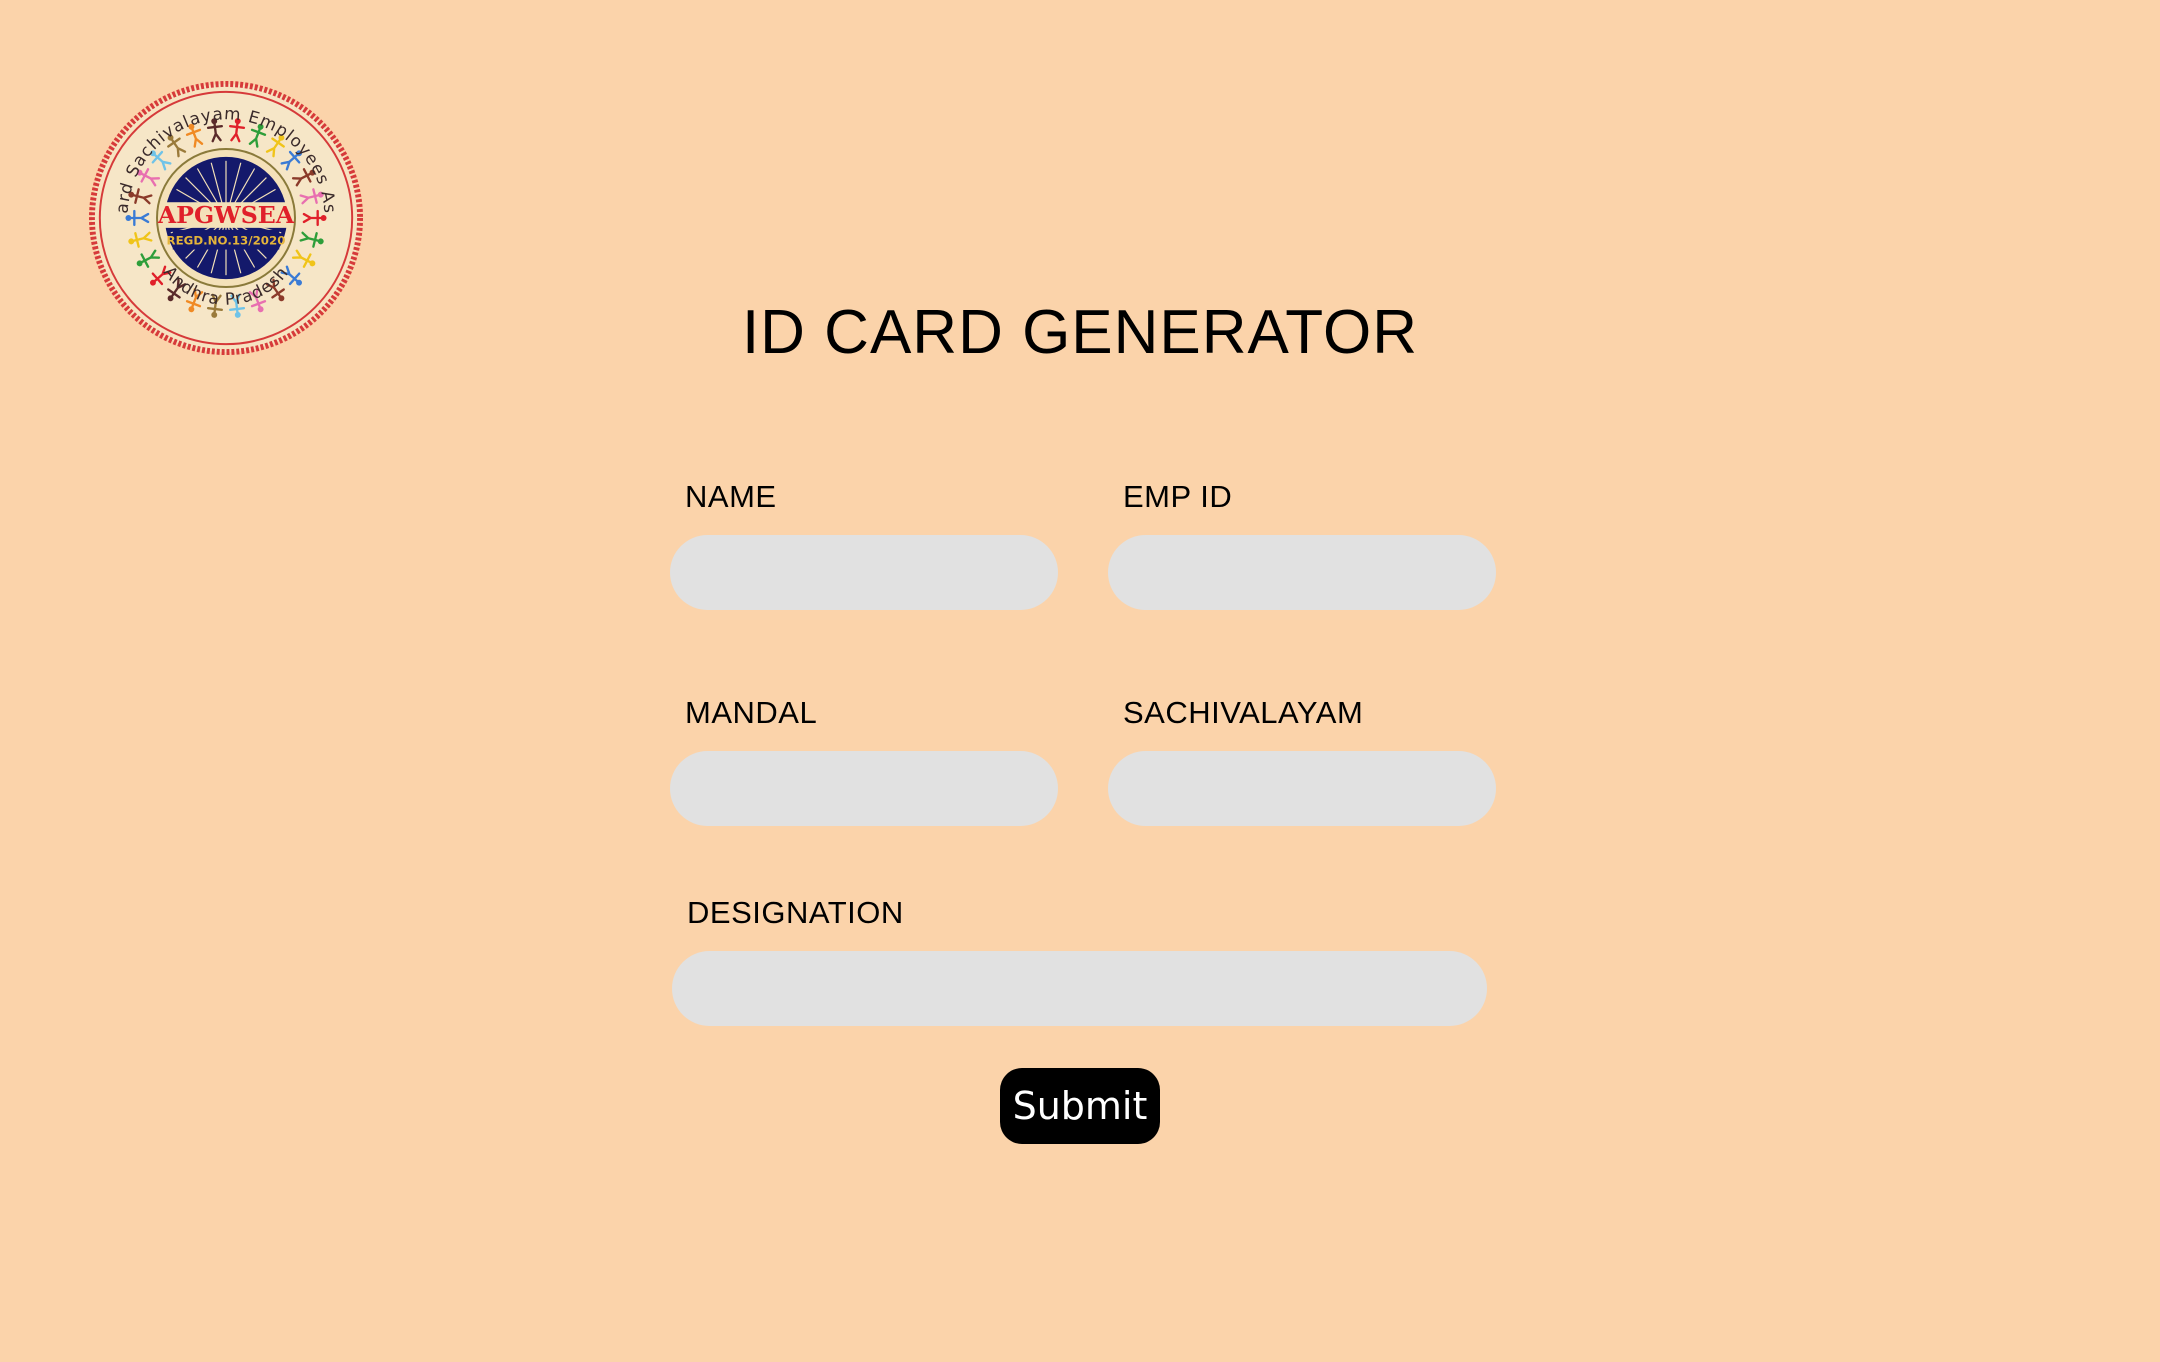 This screenshot has width=2160, height=1362. Describe the element at coordinates (1243, 712) in the screenshot. I see `sachivalayam-label: SACHIVALAYAM` at that location.